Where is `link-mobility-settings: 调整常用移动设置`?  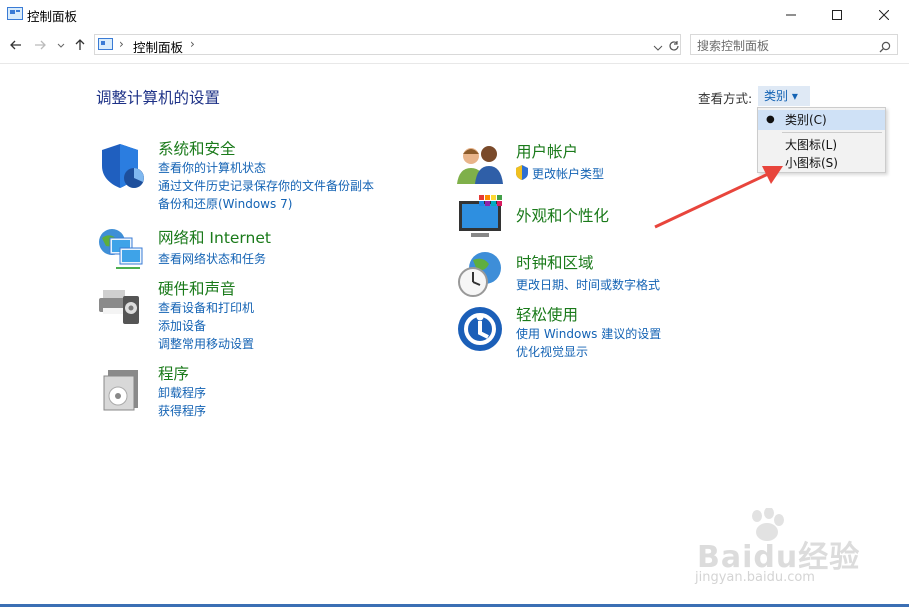 link-mobility-settings: 调整常用移动设置 is located at coordinates (206, 343).